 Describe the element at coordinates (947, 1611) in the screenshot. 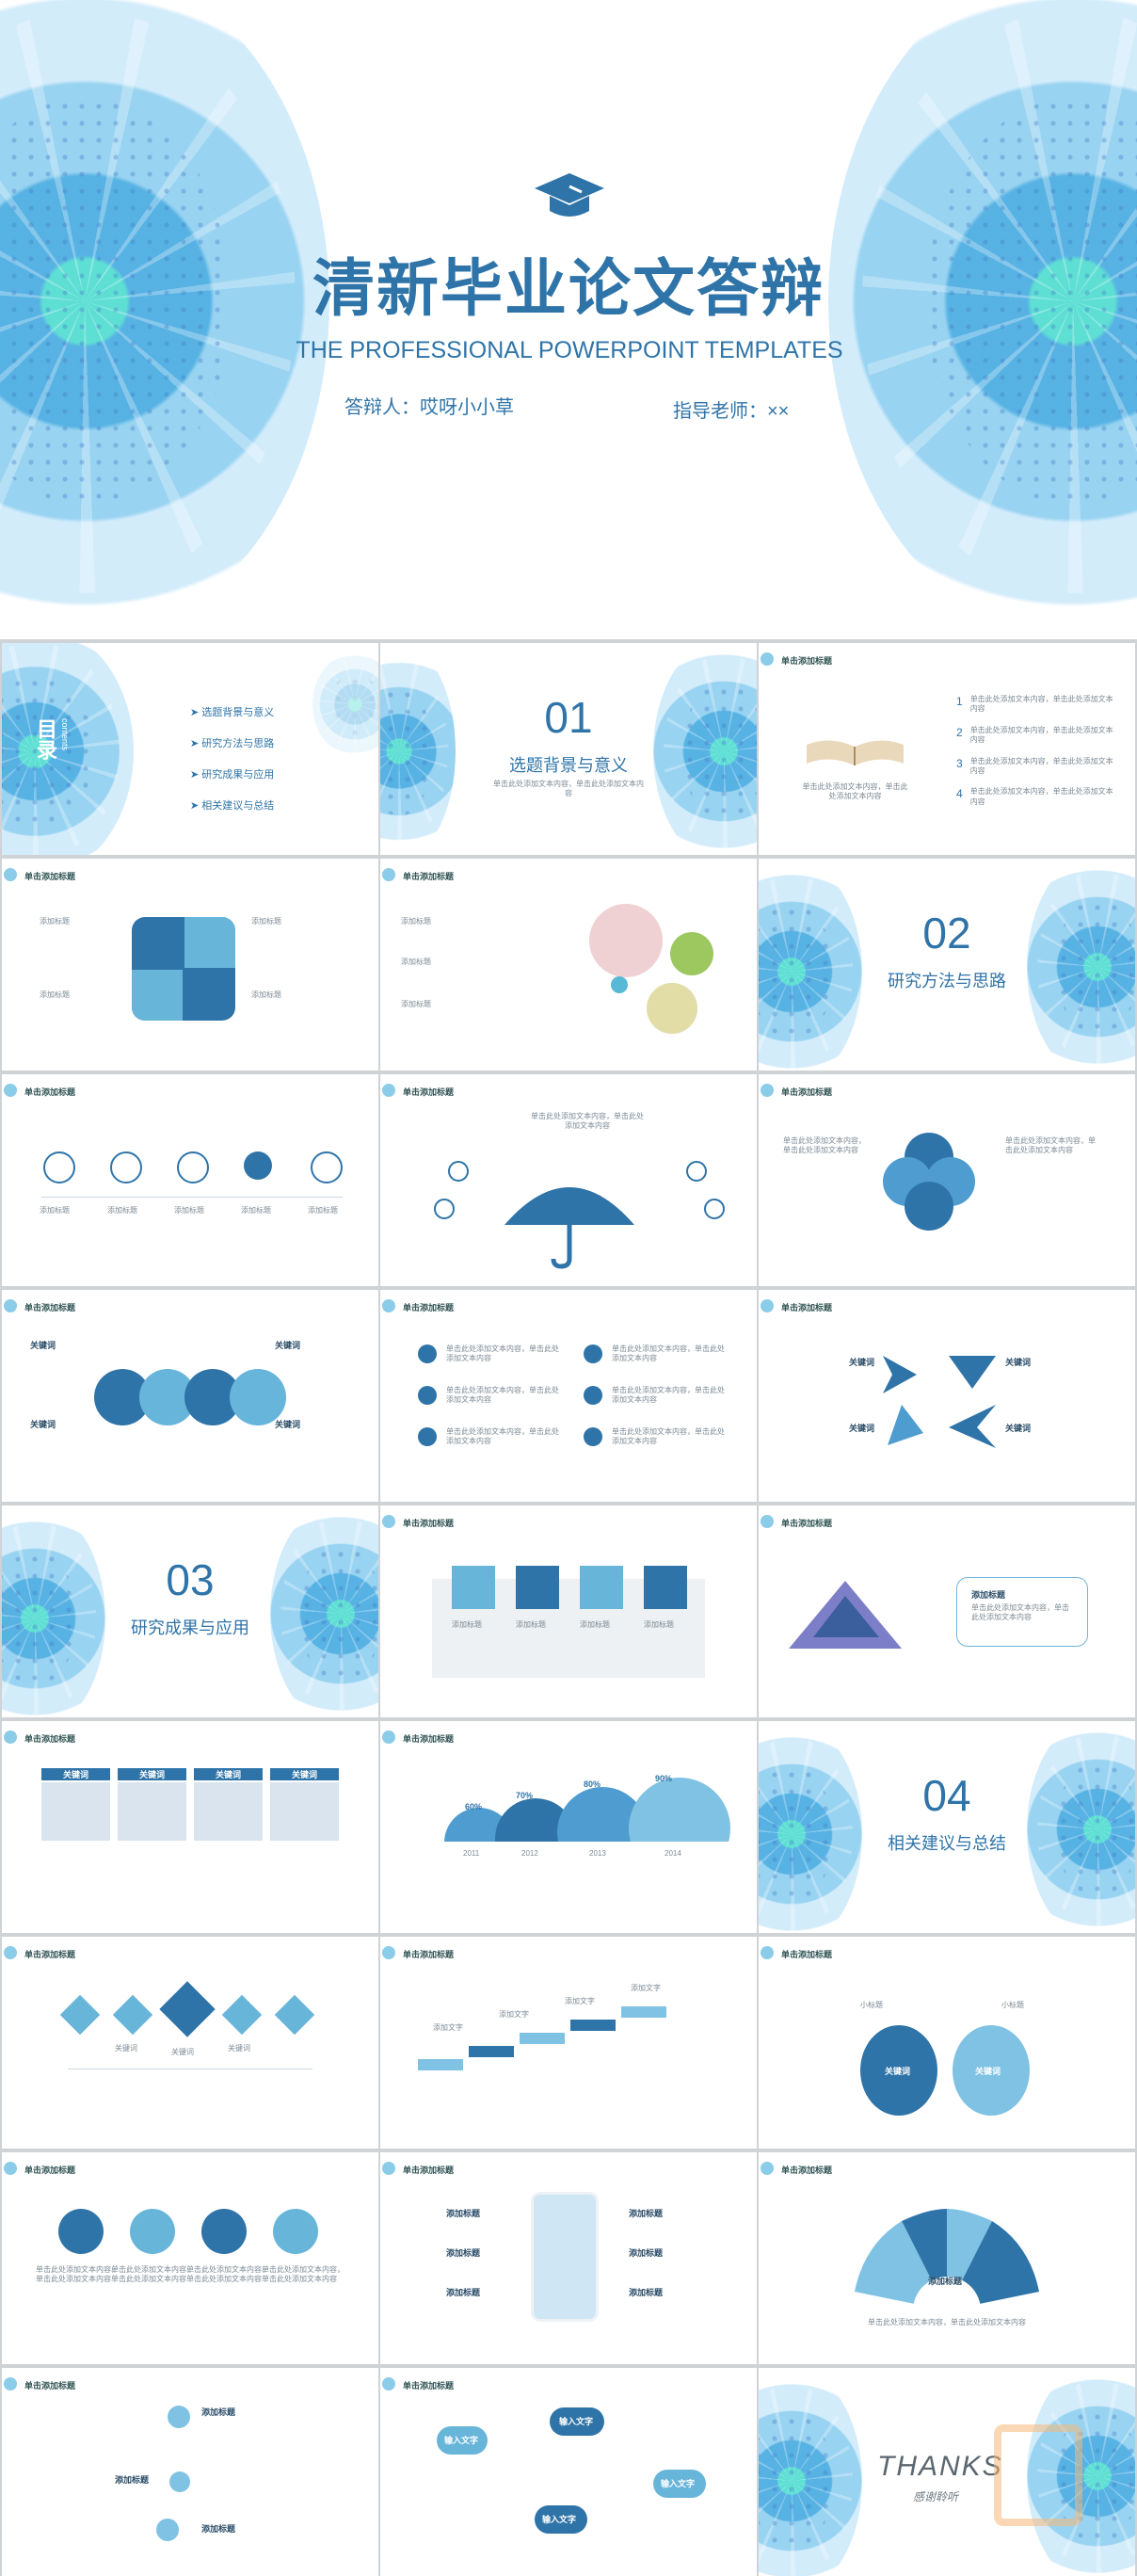

I see `triangle-slide: 单击添加标题 添加标题 单击此处添加文本内容，单击此处添加文本内容` at that location.